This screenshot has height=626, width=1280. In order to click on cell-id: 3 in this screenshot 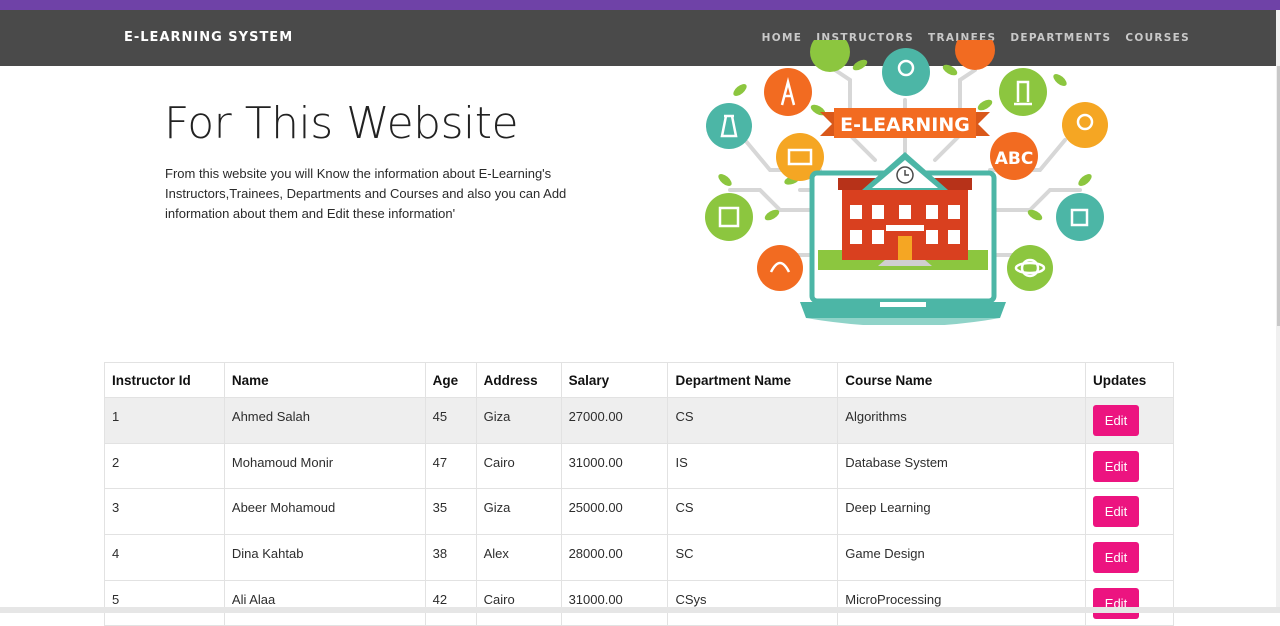, I will do `click(164, 512)`.